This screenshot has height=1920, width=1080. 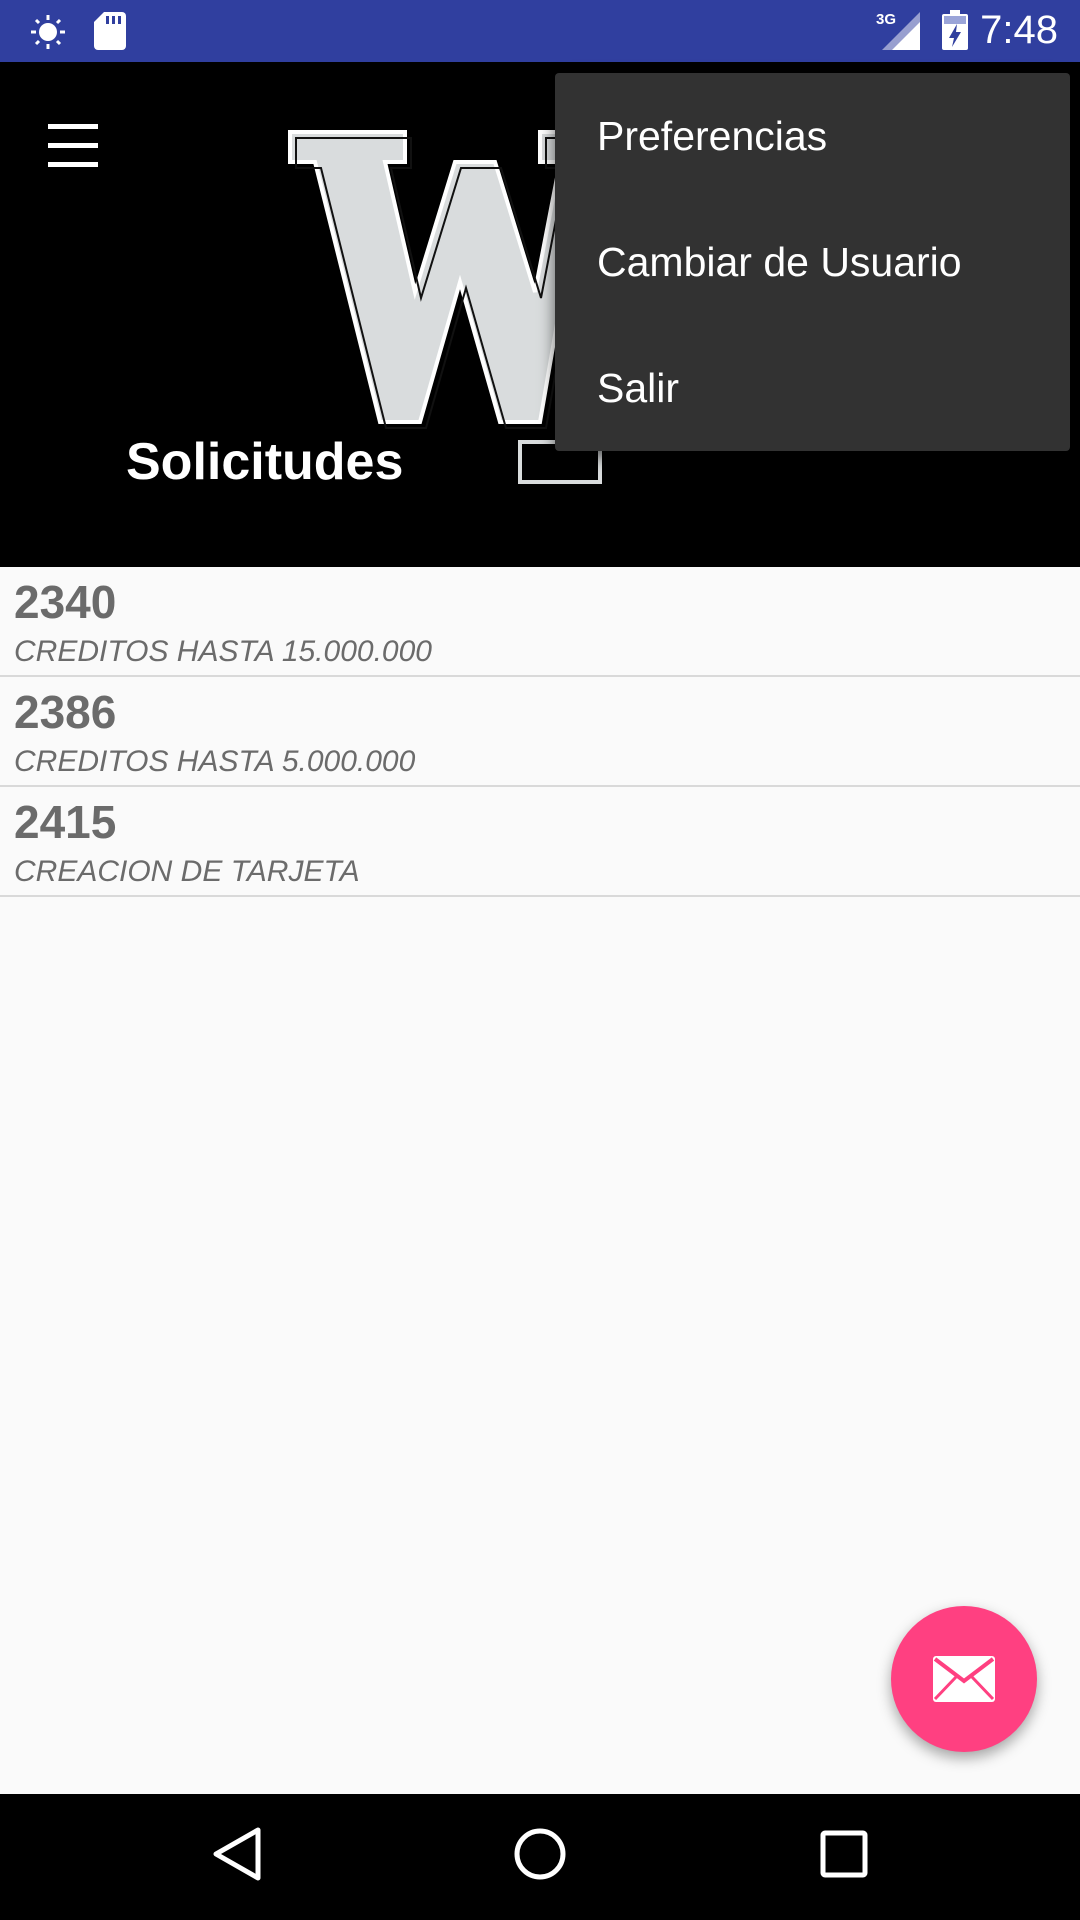 I want to click on menu-item-cambiar-usuario: Cambiar de Usuario, so click(x=812, y=262).